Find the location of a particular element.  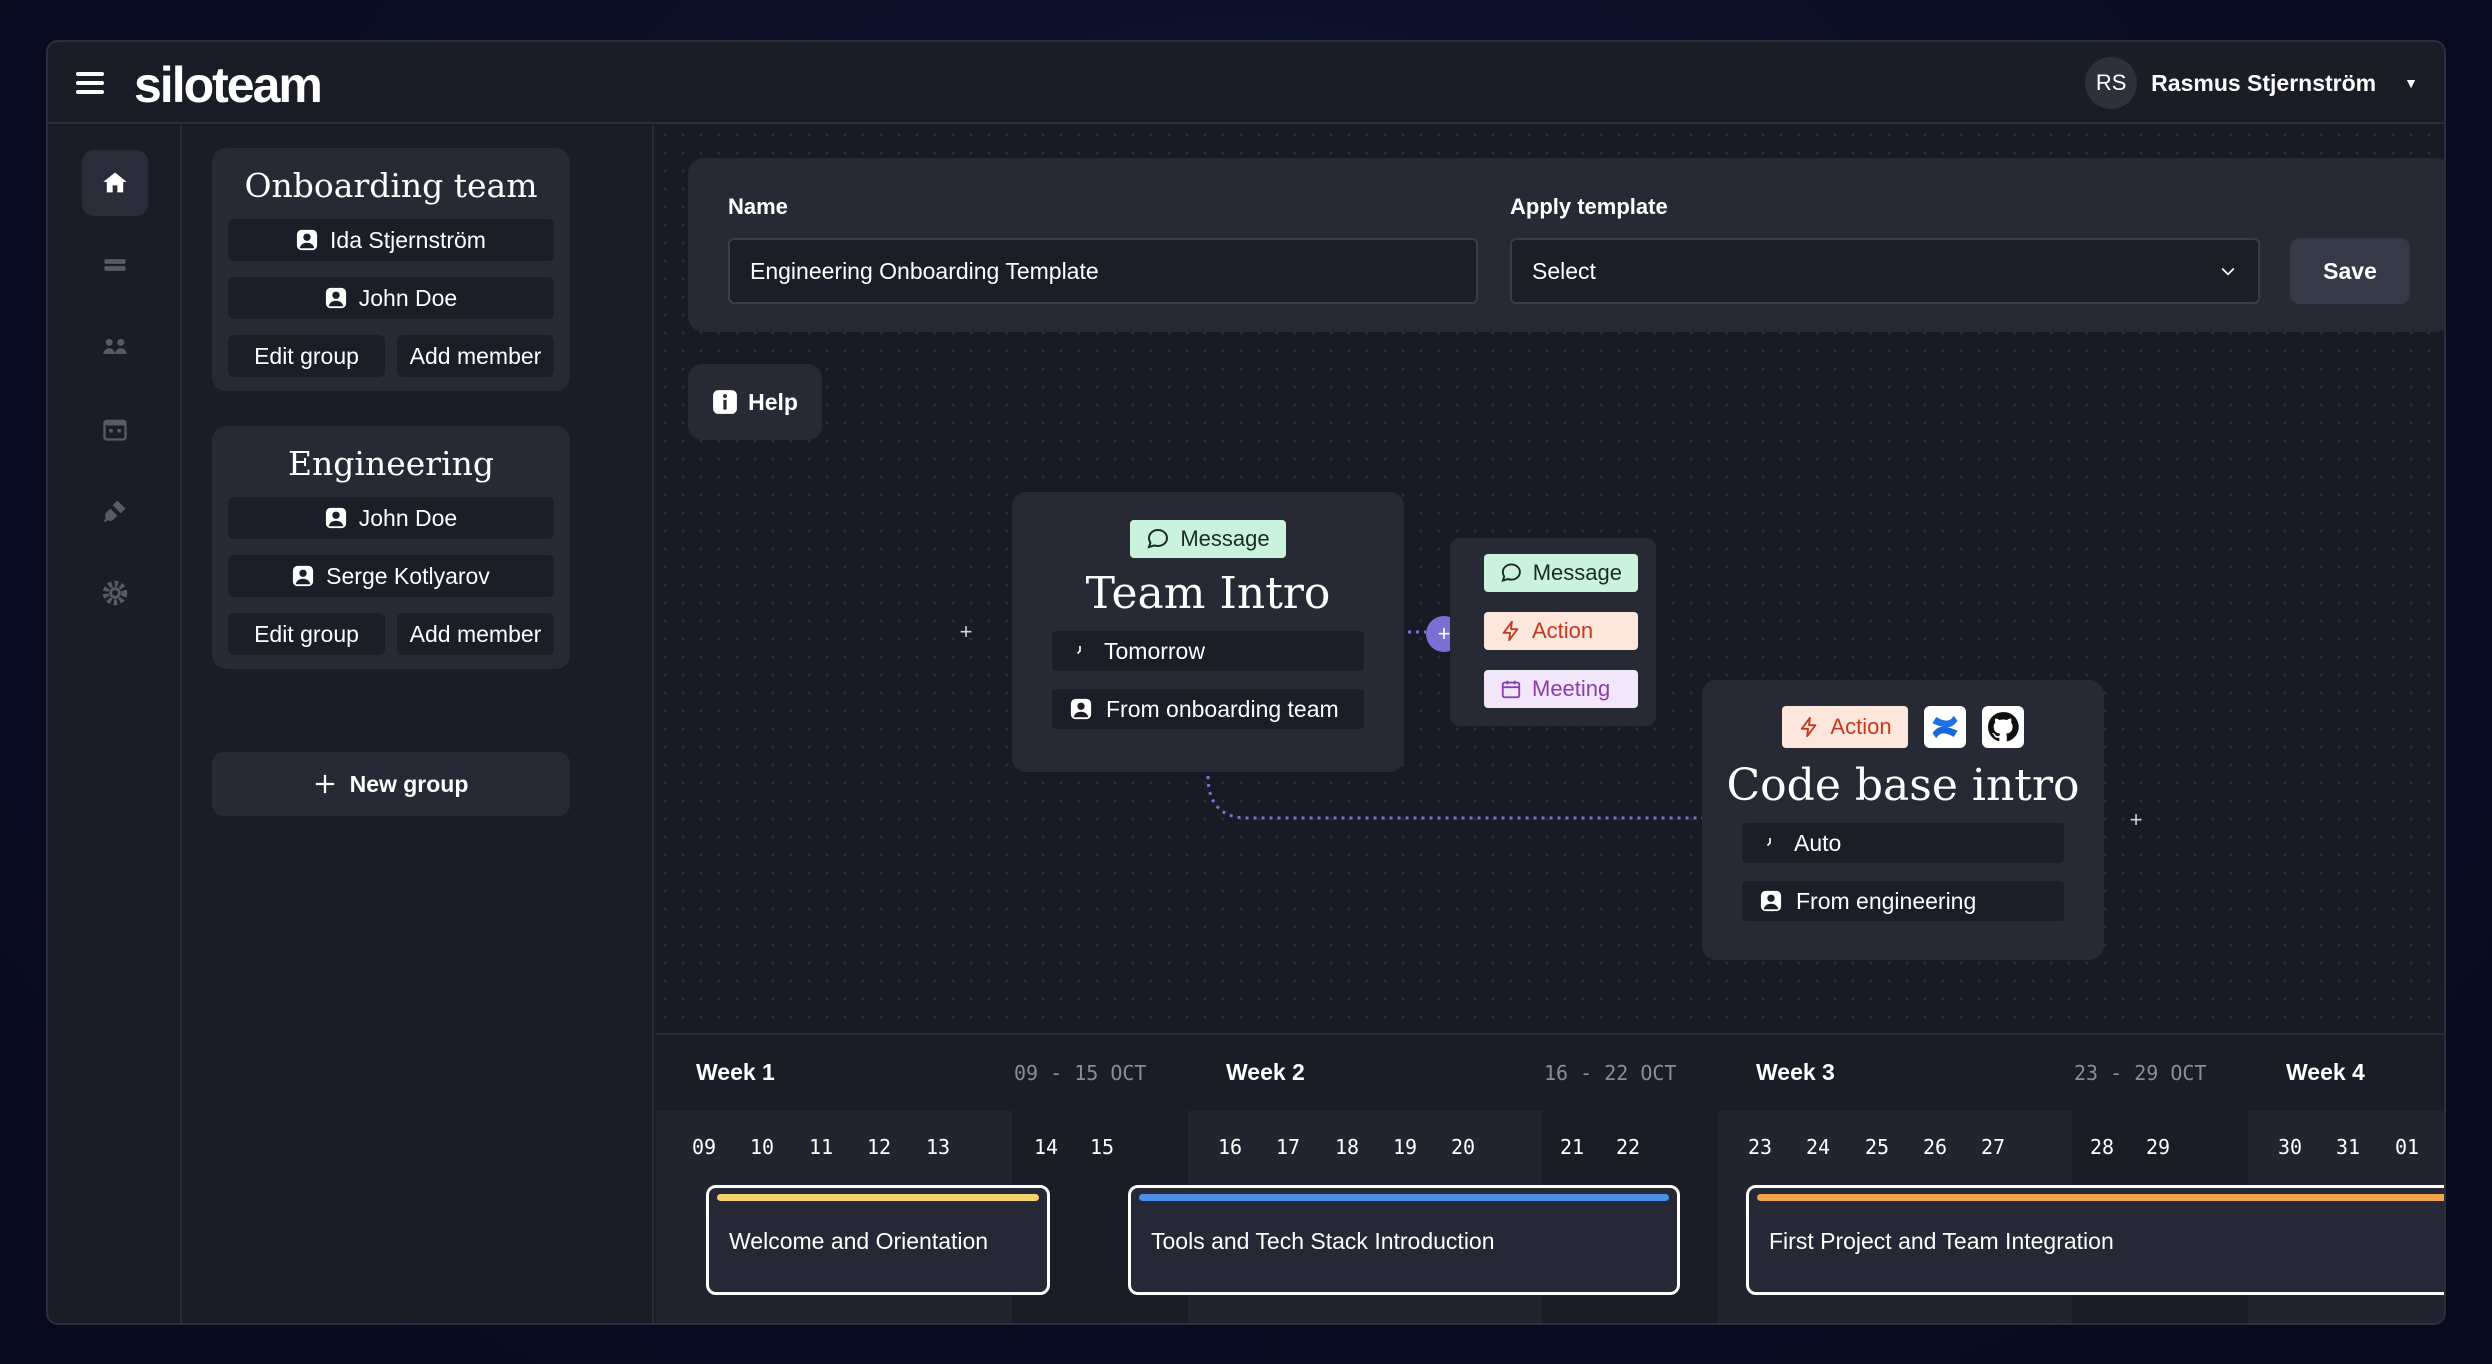

day-label: 12 is located at coordinates (879, 1147).